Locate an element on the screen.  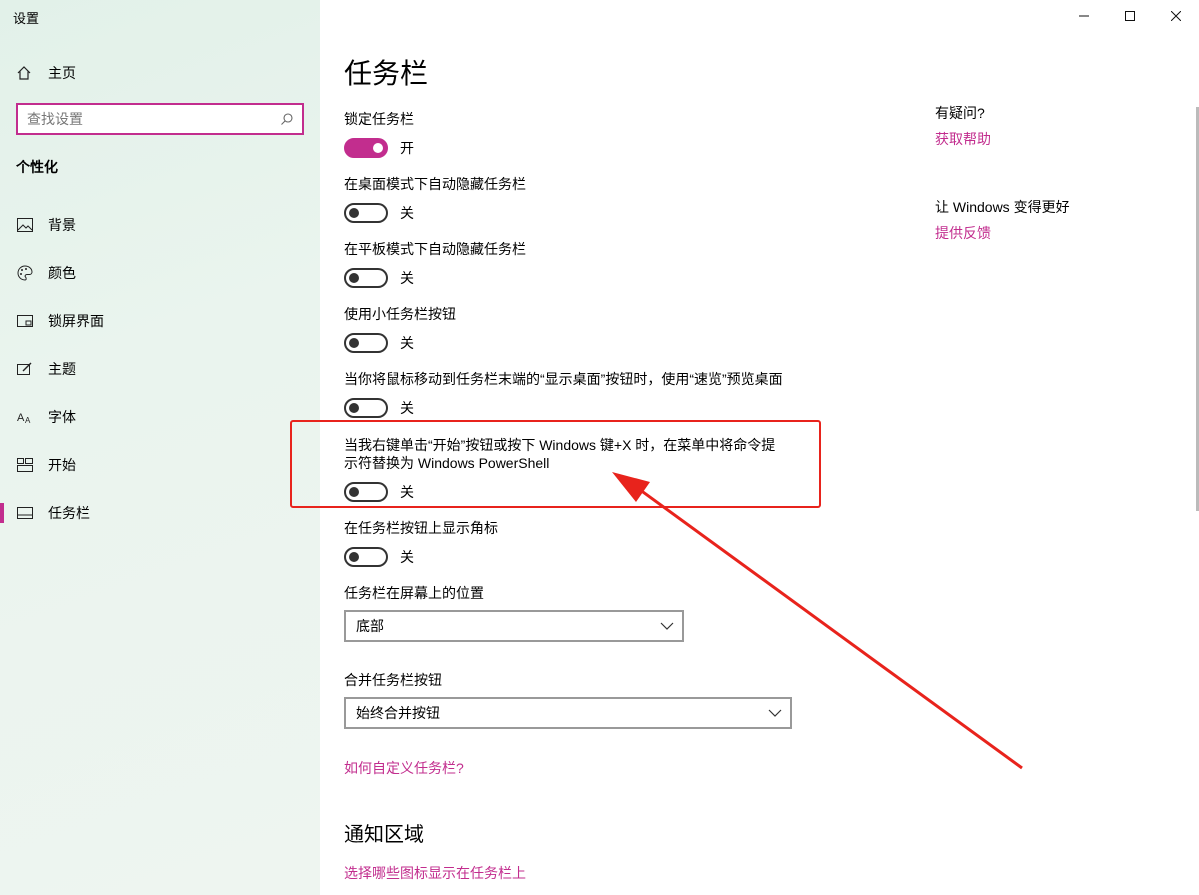
notification-area-title: 通知区域 is located at coordinates (384, 835).